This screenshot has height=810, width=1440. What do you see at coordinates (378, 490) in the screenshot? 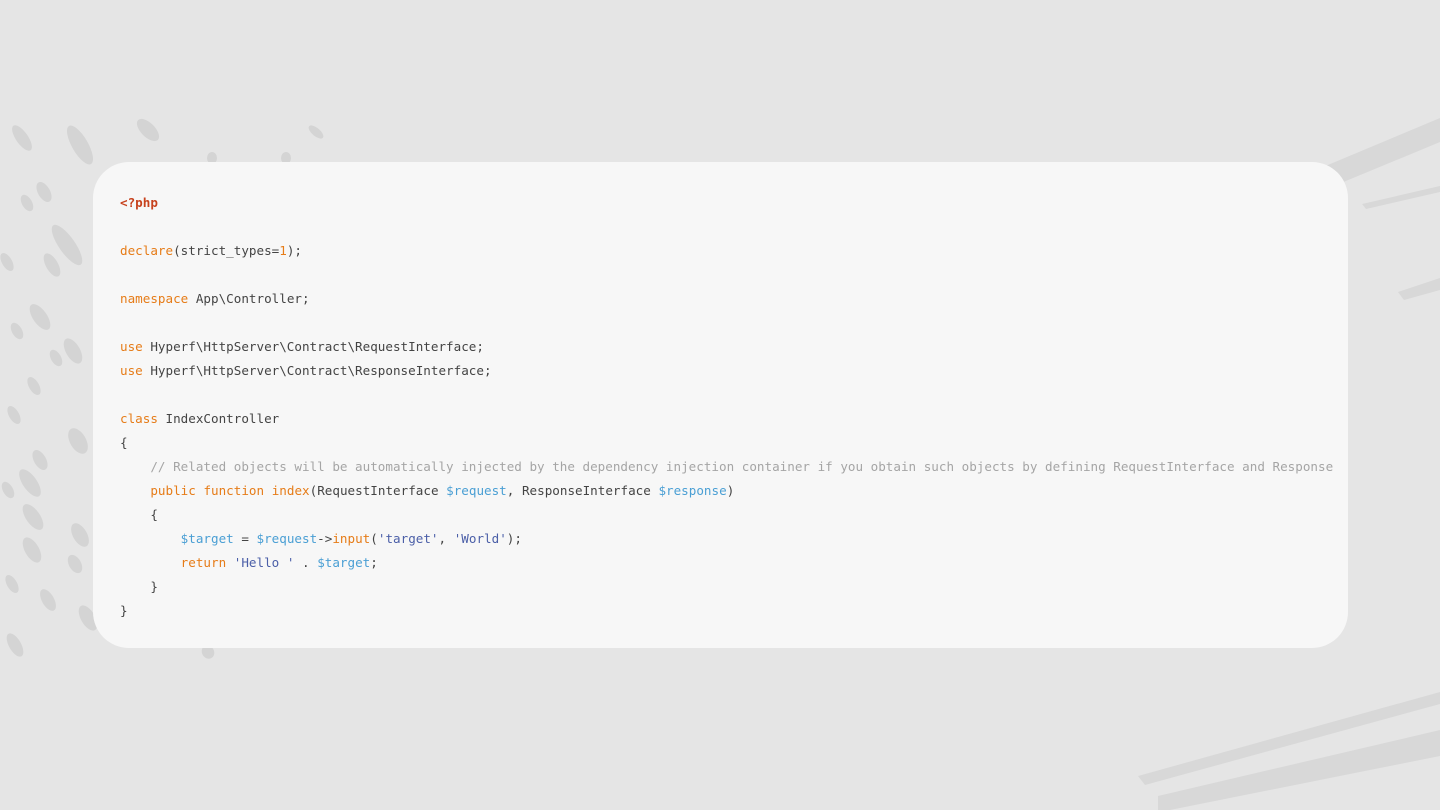
I see `param-type-request: (RequestInterface` at bounding box center [378, 490].